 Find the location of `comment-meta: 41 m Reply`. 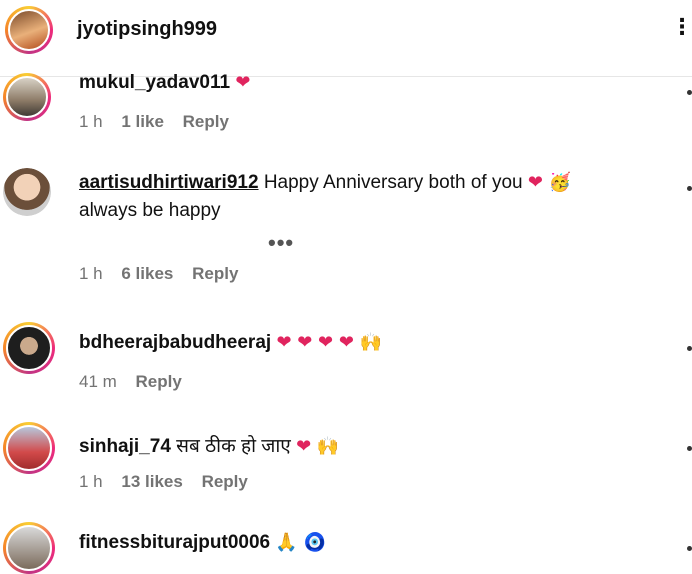

comment-meta: 41 m Reply is located at coordinates (137, 382).